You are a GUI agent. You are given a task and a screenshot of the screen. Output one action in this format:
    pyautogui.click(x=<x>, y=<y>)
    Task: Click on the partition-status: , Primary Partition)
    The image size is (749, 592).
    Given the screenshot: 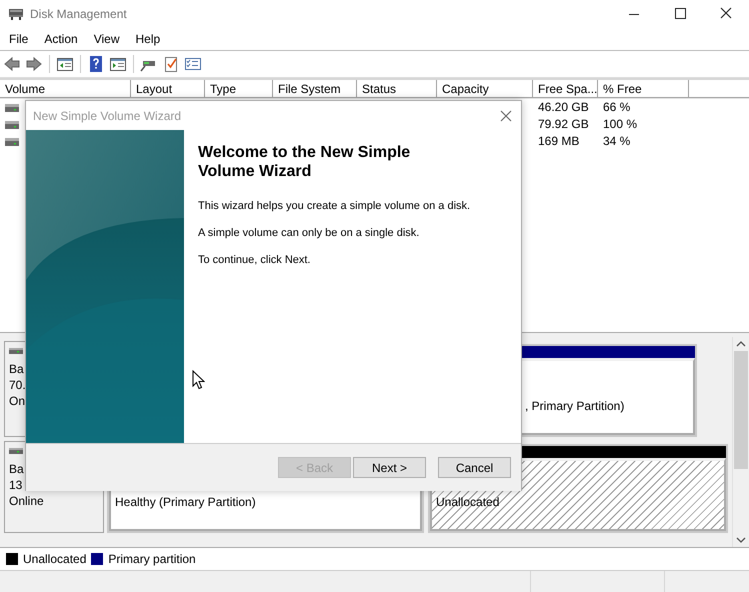 What is the action you would take?
    pyautogui.click(x=574, y=406)
    